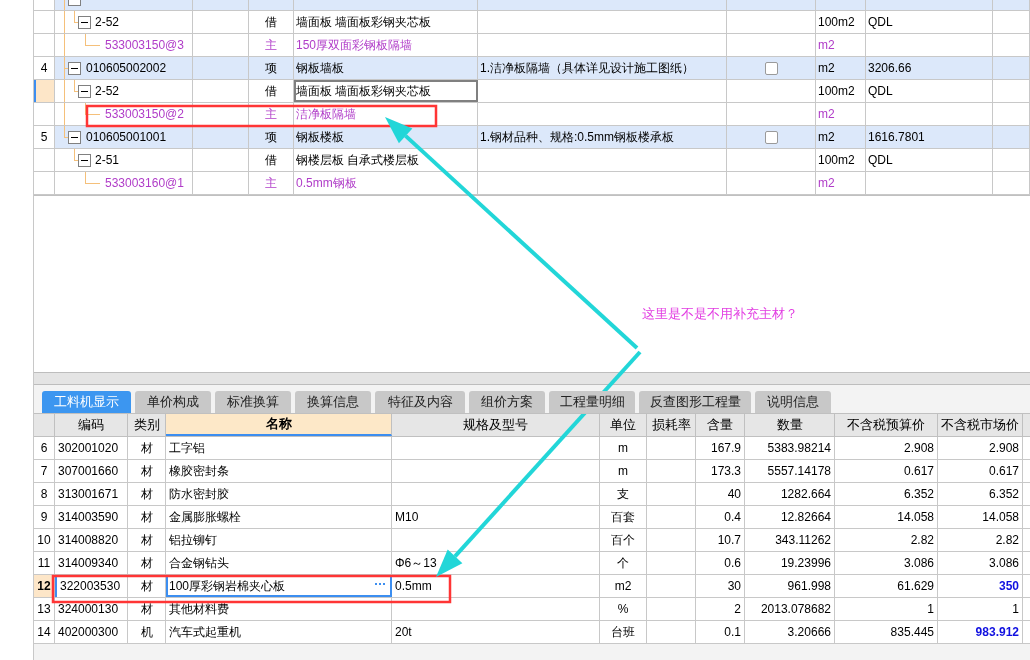 The width and height of the screenshot is (1030, 660). I want to click on resource-unit: m, so click(623, 448).